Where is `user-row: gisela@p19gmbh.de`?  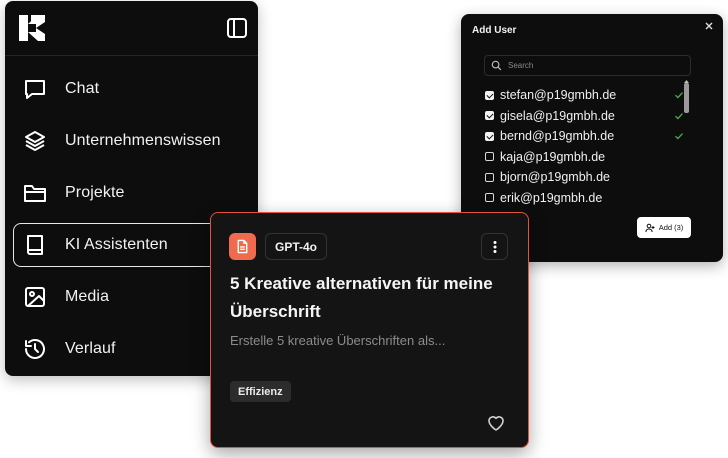 user-row: gisela@p19gmbh.de is located at coordinates (584, 116).